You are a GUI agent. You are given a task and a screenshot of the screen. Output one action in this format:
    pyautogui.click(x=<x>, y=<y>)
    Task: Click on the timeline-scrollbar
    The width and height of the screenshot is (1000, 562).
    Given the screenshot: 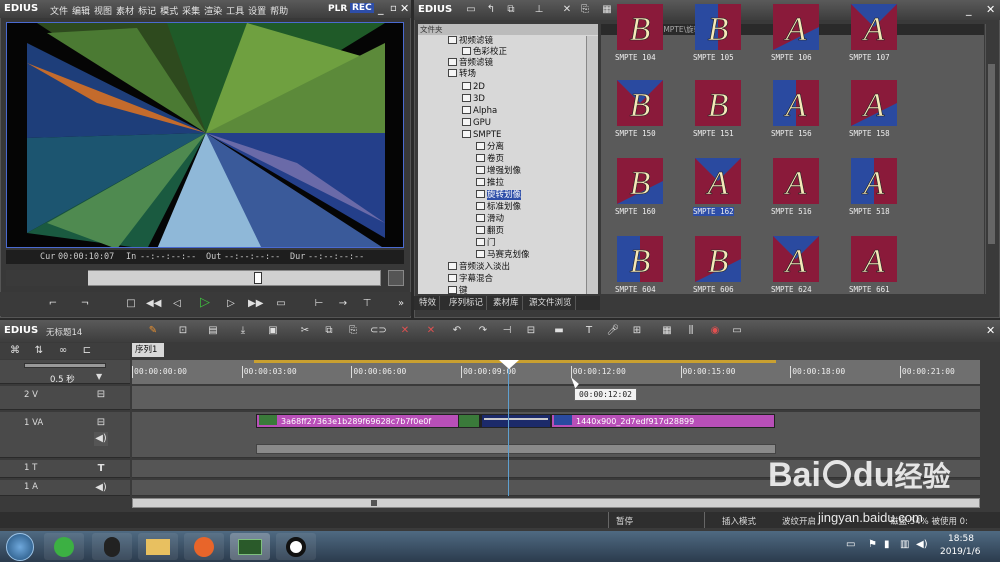 What is the action you would take?
    pyautogui.click(x=556, y=503)
    